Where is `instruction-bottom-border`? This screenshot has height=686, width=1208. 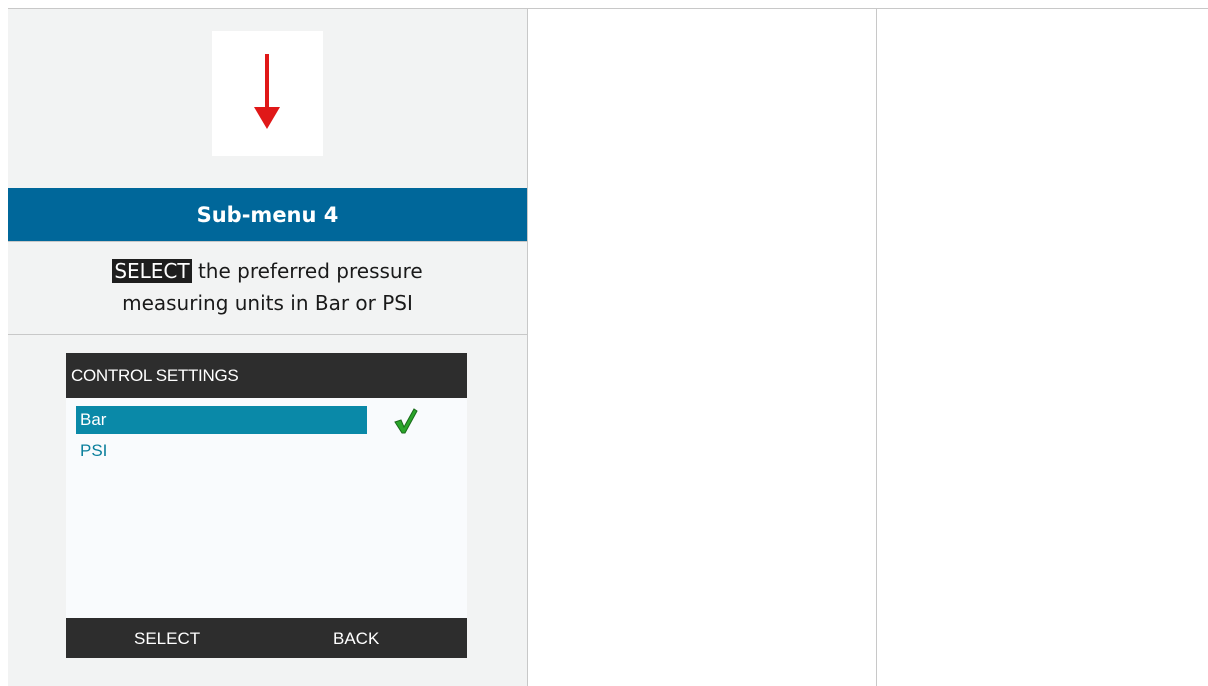 instruction-bottom-border is located at coordinates (267, 334).